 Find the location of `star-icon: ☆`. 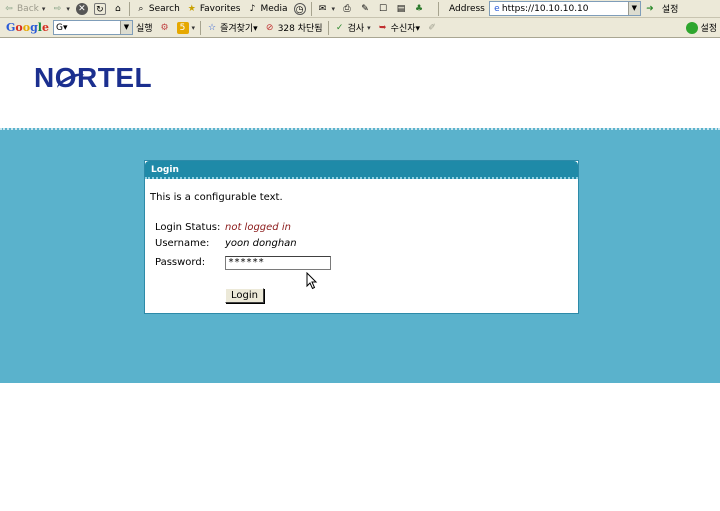

star-icon: ☆ is located at coordinates (212, 27).